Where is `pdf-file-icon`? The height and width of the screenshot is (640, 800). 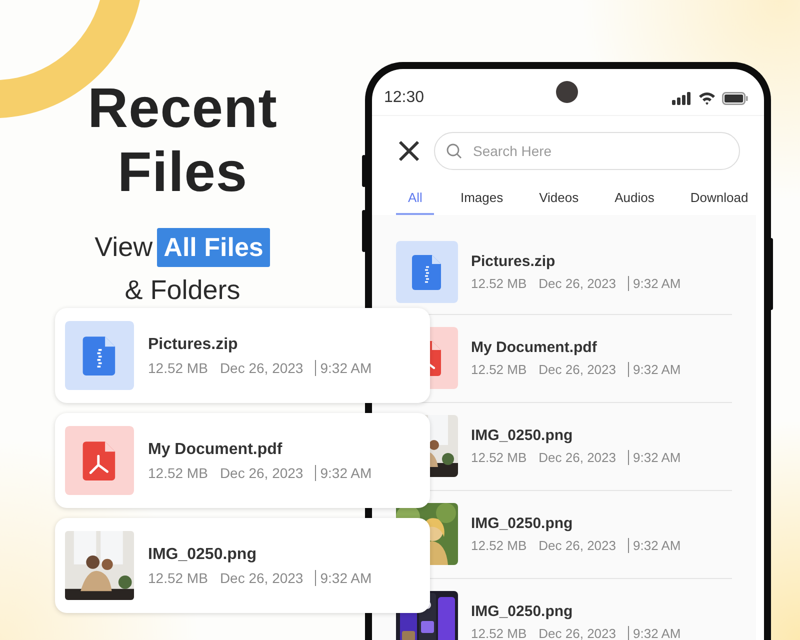
pdf-file-icon is located at coordinates (99, 460).